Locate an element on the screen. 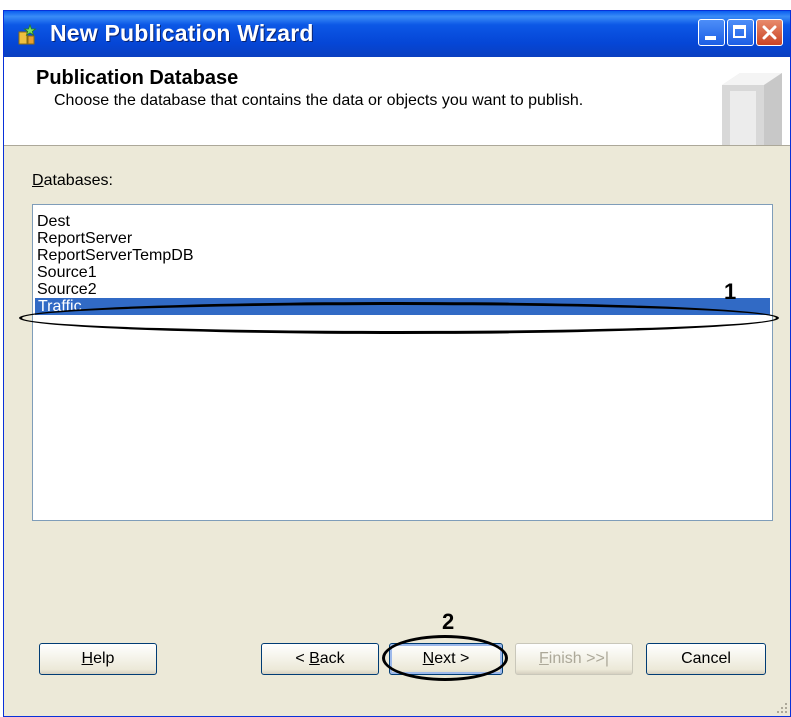 Image resolution: width=791 pixels, height=717 pixels. help-button: Help is located at coordinates (98, 659).